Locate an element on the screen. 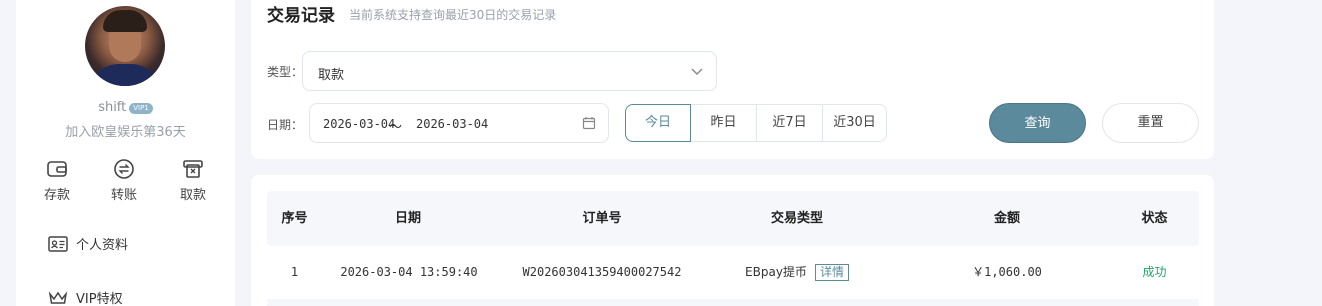  withdraw-button: 取款 is located at coordinates (193, 180).